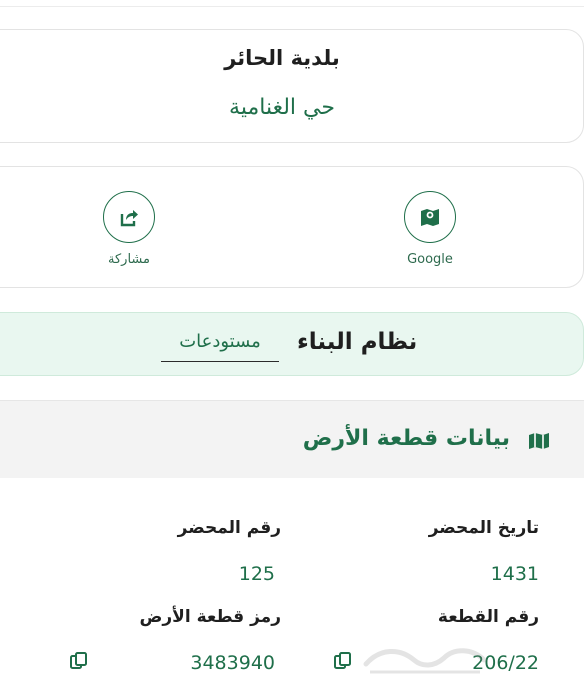 This screenshot has width=584, height=682. I want to click on map-pin-circle, so click(430, 217).